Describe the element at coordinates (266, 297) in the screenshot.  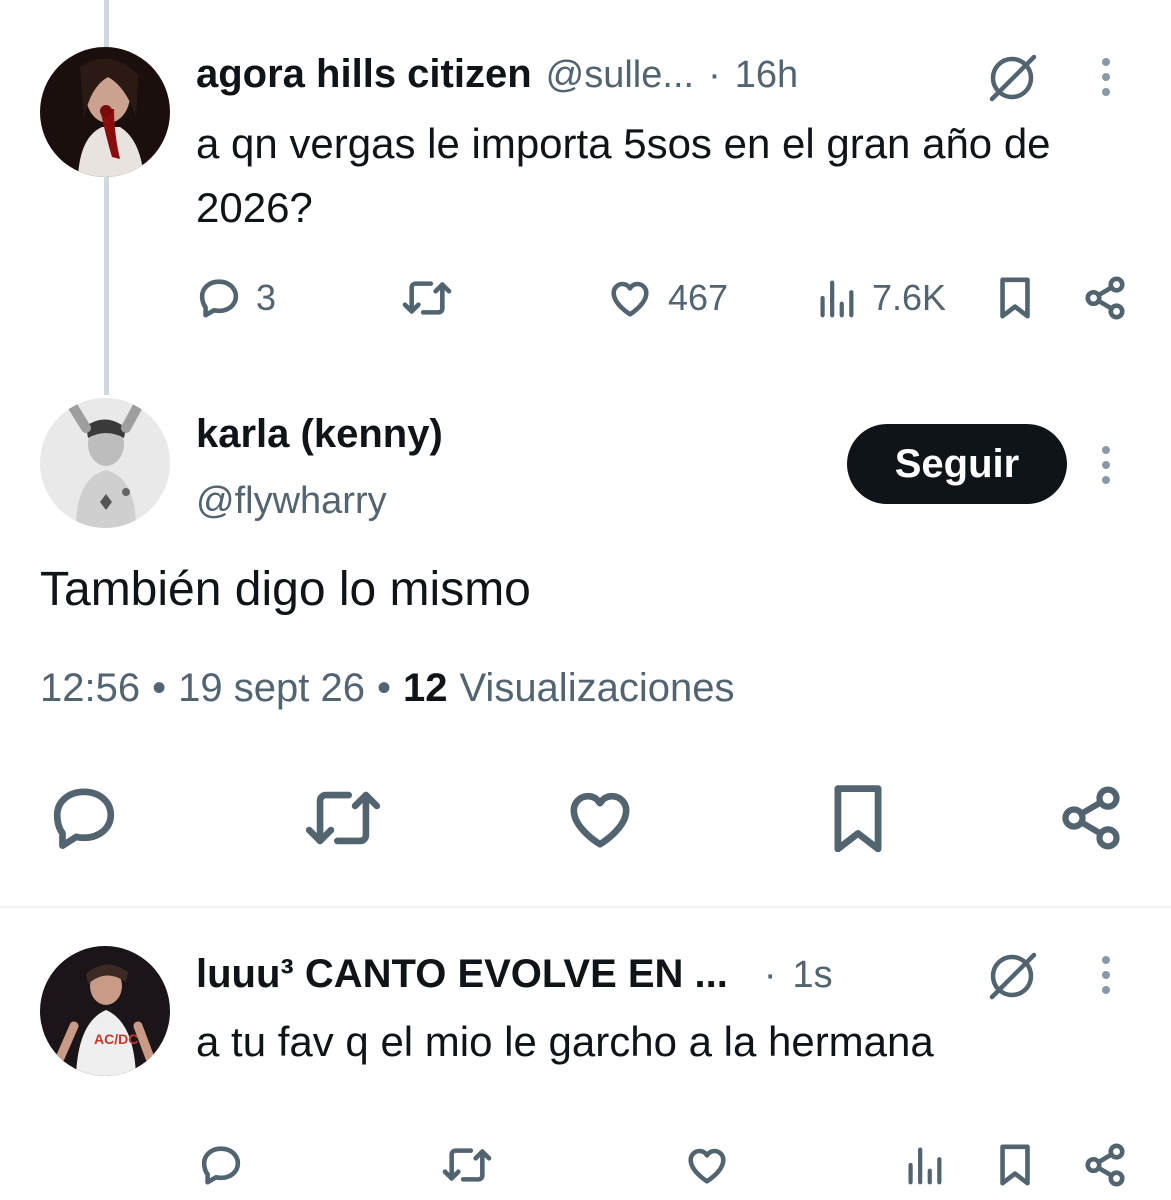
I see `reply-count: 3` at that location.